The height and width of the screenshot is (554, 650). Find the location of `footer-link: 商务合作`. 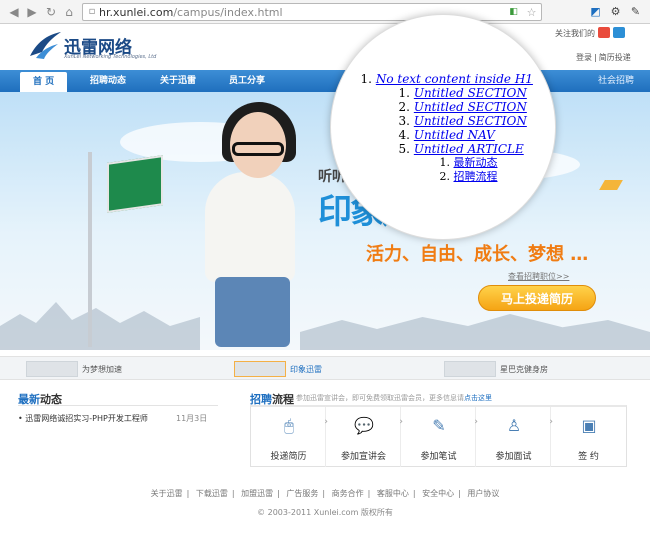

footer-link: 商务合作 is located at coordinates (348, 493).